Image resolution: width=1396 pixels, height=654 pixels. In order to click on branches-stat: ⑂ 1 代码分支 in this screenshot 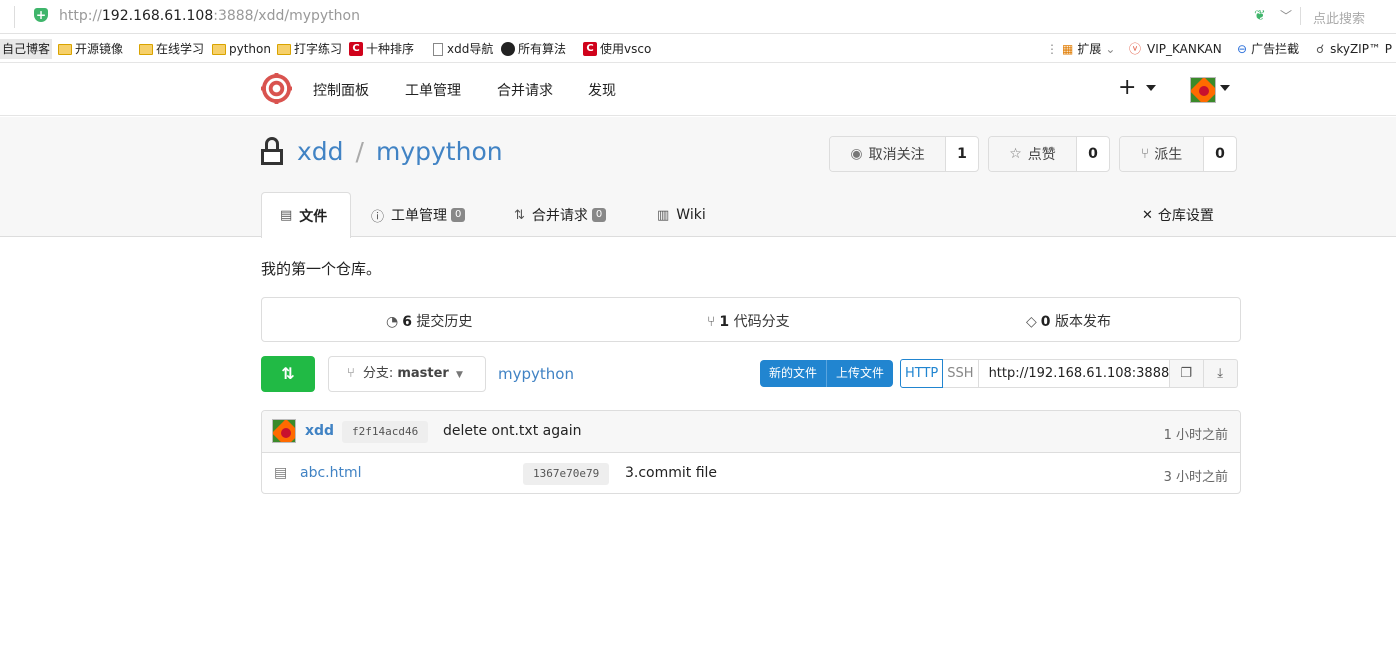, I will do `click(748, 321)`.